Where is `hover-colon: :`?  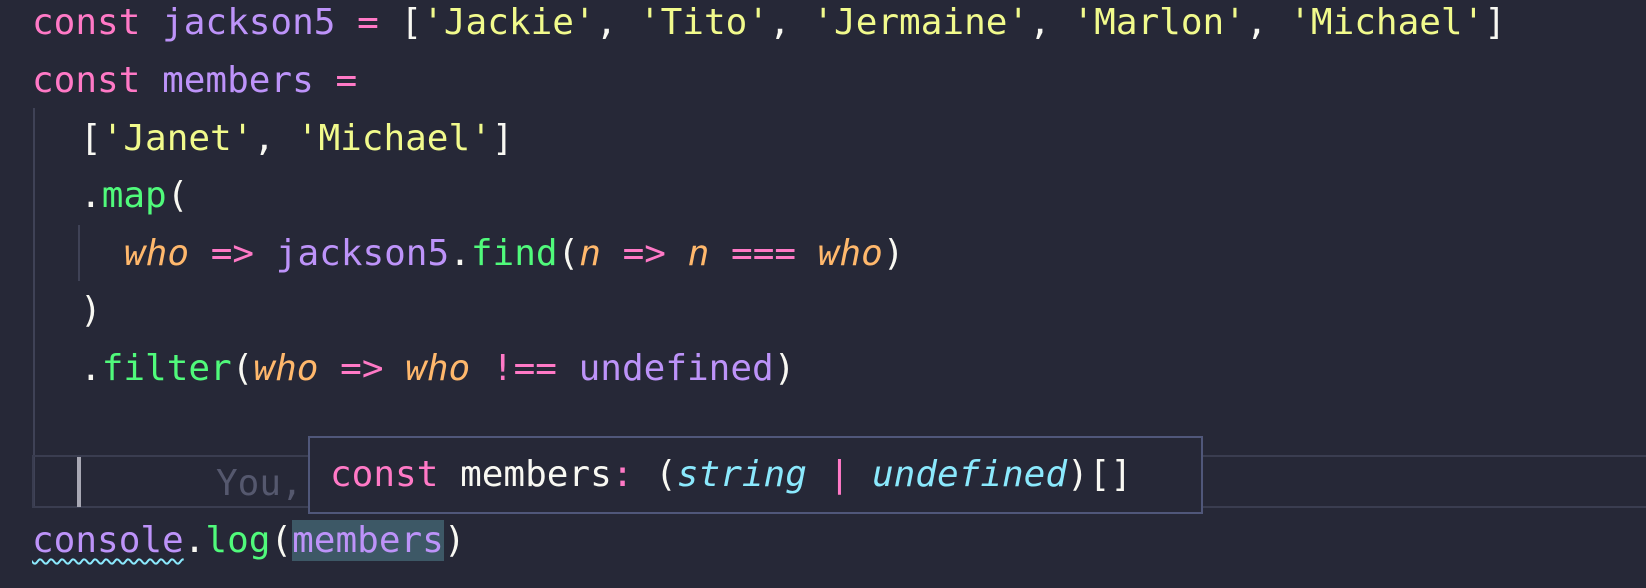 hover-colon: : is located at coordinates (622, 474).